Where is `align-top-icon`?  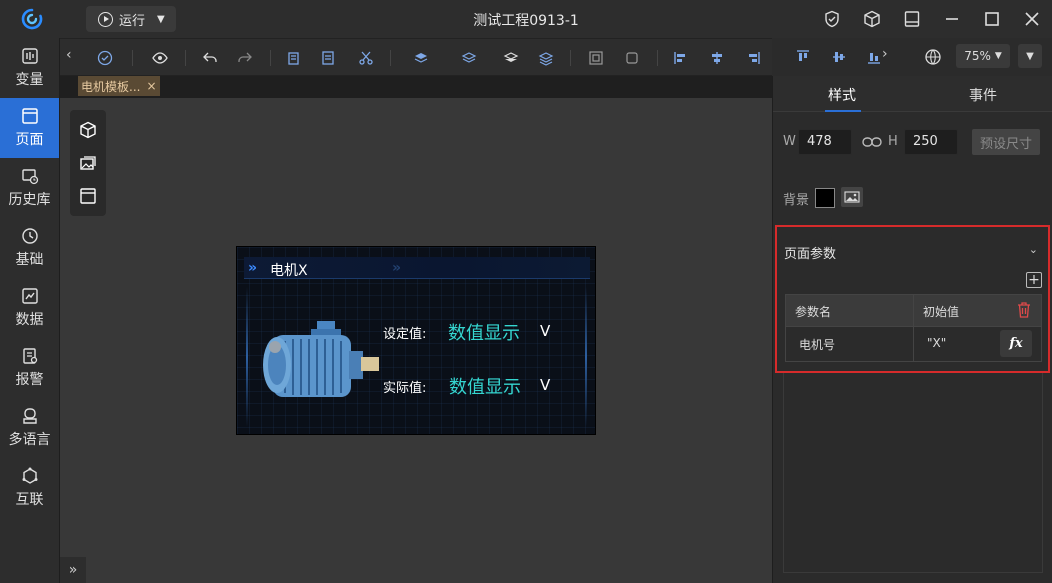
align-top-icon is located at coordinates (803, 57).